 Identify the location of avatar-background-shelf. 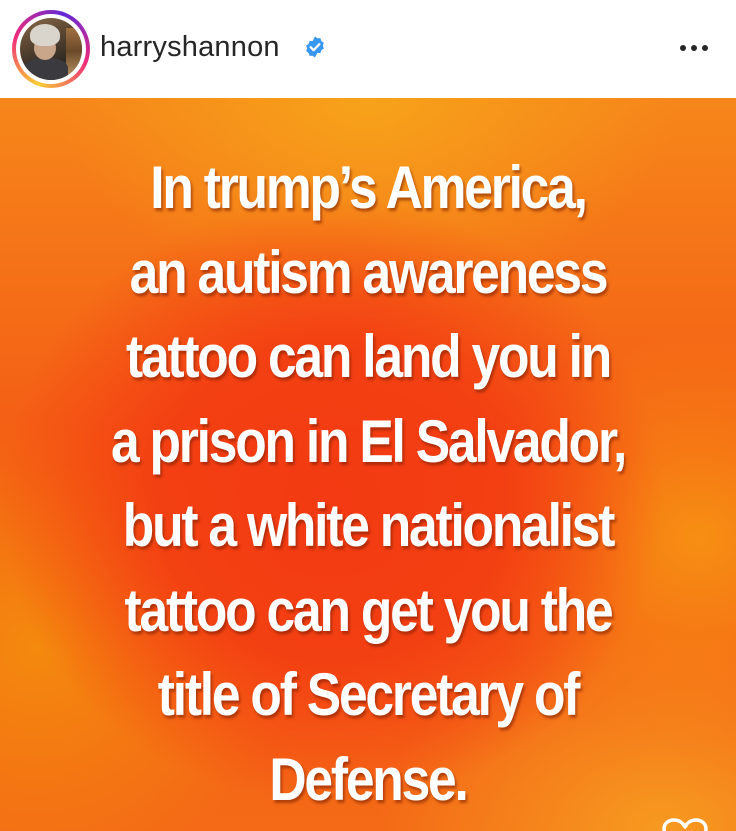
(74, 51).